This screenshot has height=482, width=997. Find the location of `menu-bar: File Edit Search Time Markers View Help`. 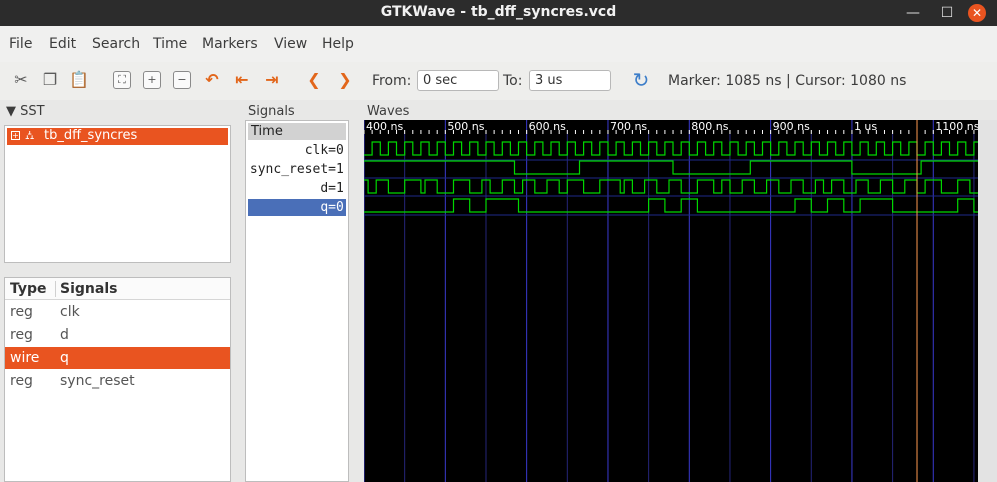

menu-bar: File Edit Search Time Markers View Help is located at coordinates (498, 44).